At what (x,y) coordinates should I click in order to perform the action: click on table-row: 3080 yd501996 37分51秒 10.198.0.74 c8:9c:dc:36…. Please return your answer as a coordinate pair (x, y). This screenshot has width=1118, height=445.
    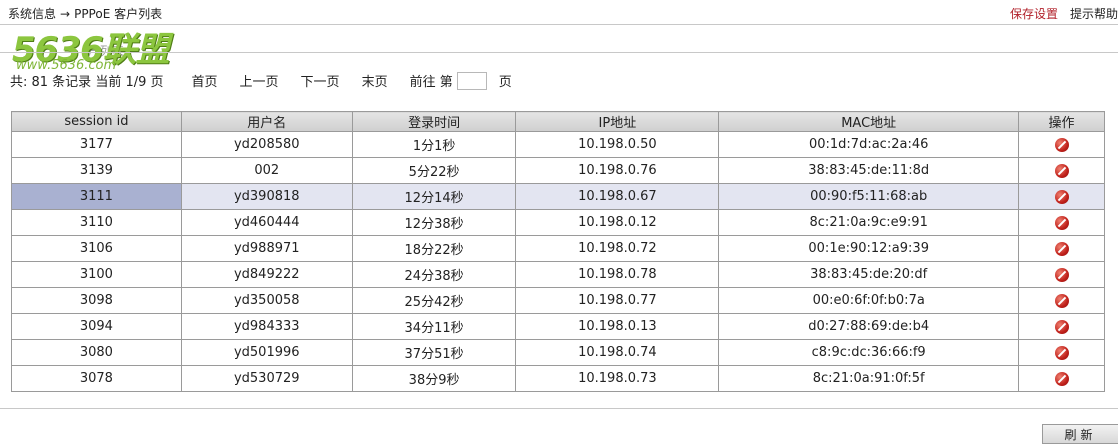
    Looking at the image, I should click on (558, 352).